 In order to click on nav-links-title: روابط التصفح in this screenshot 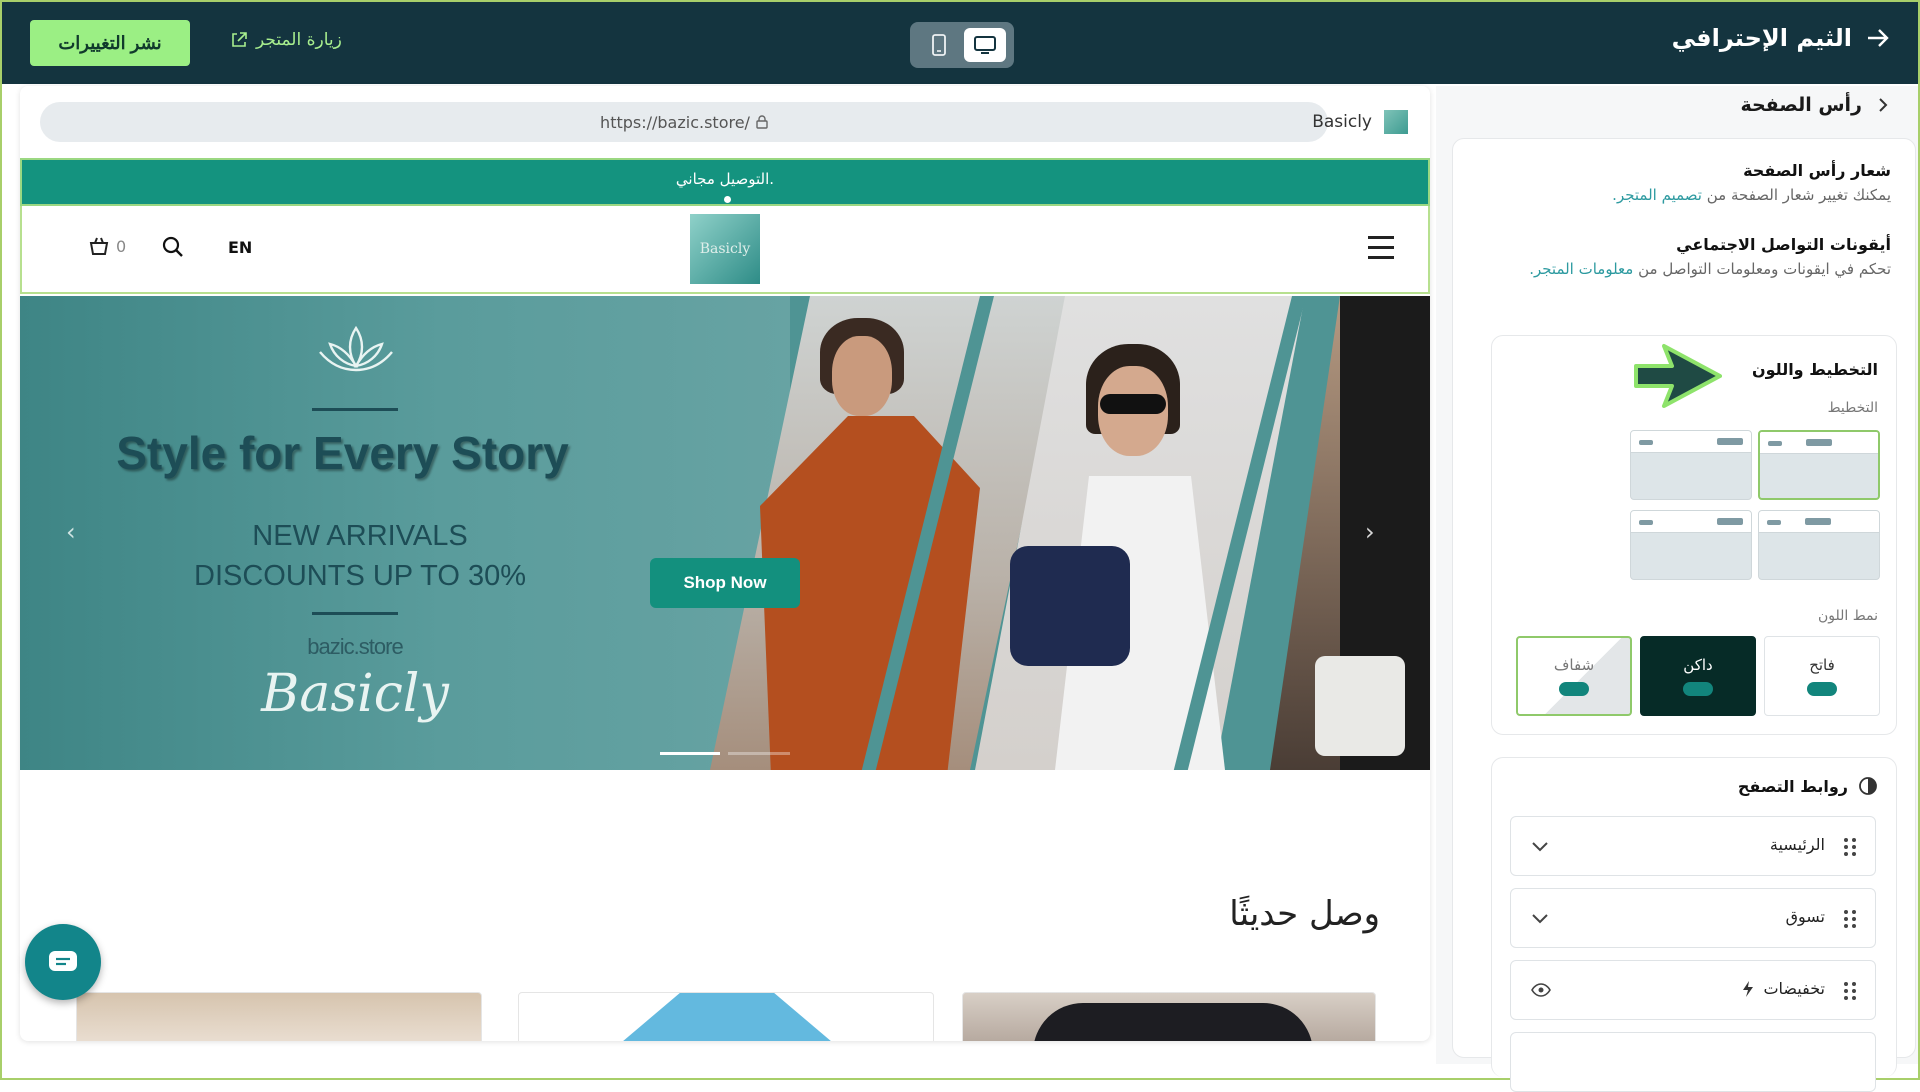, I will do `click(1792, 786)`.